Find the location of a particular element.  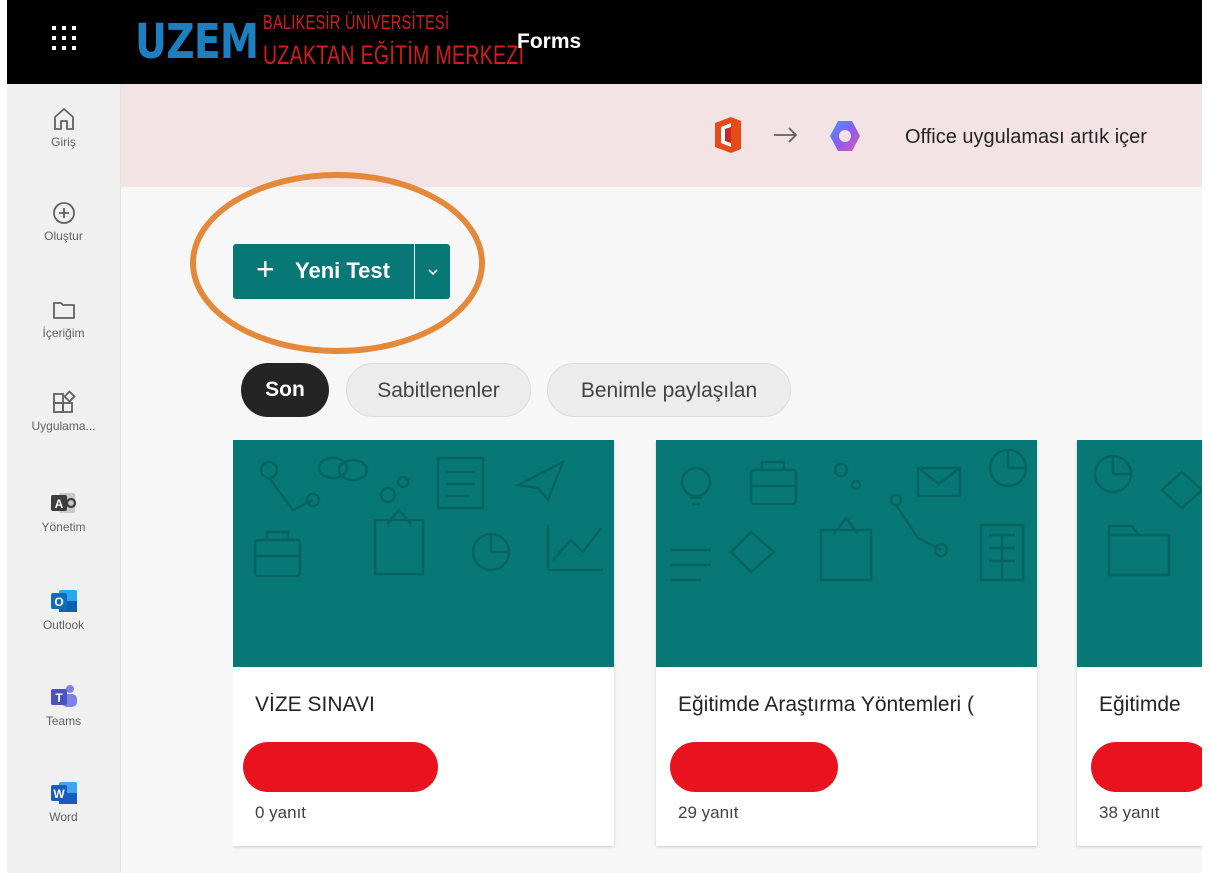

rail-label-word: Word is located at coordinates (63, 817).